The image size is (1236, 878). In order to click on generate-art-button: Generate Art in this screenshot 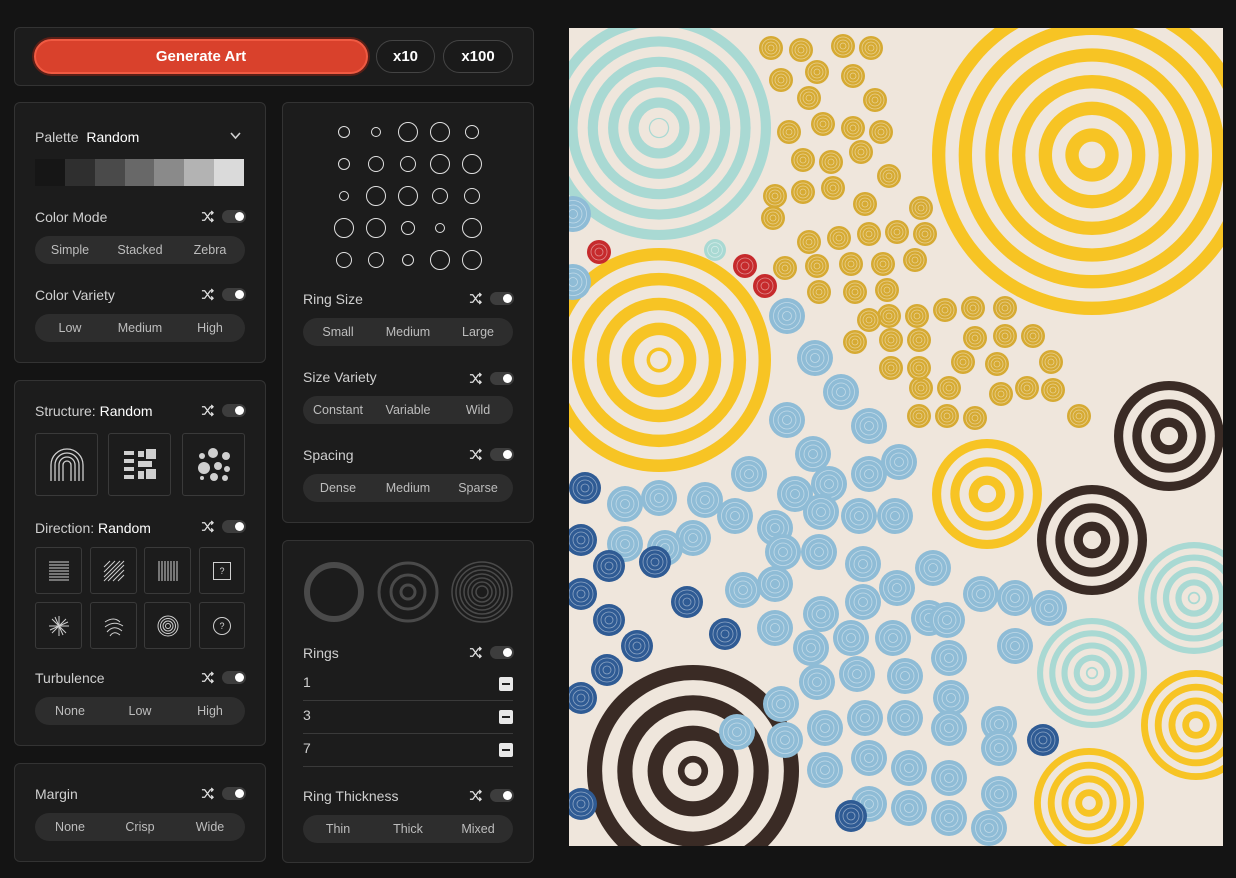, I will do `click(201, 56)`.